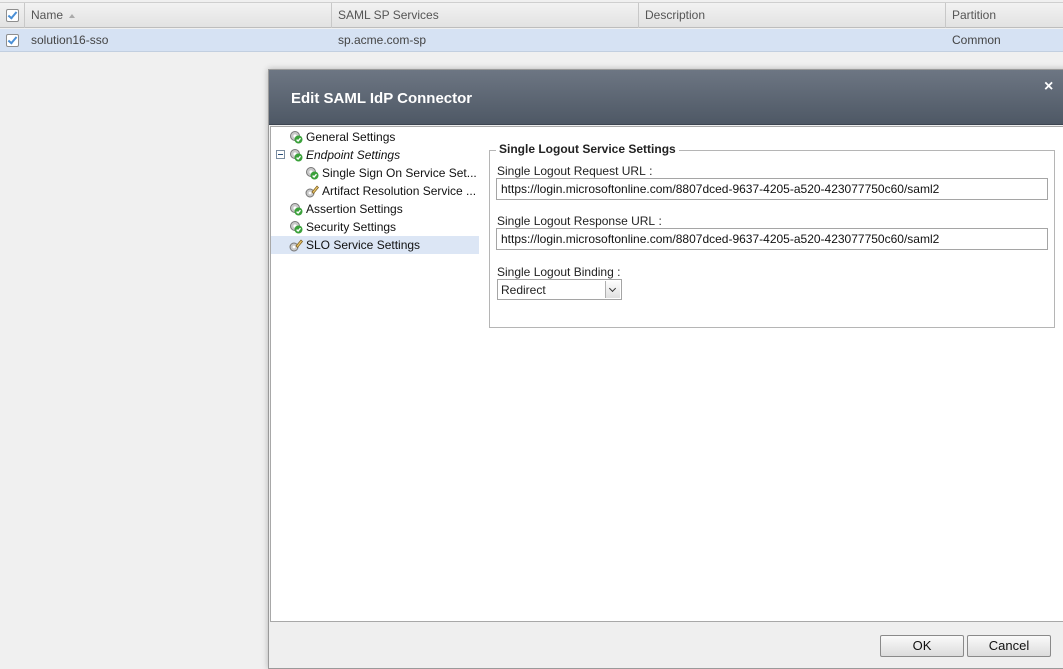 The height and width of the screenshot is (669, 1063). What do you see at coordinates (66, 40) in the screenshot?
I see `cell-name: solution16-sso` at bounding box center [66, 40].